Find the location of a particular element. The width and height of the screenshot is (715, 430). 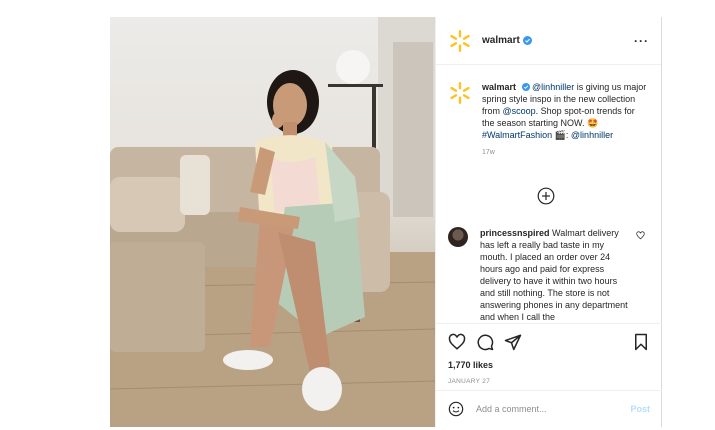

heart-icon is located at coordinates (457, 342).